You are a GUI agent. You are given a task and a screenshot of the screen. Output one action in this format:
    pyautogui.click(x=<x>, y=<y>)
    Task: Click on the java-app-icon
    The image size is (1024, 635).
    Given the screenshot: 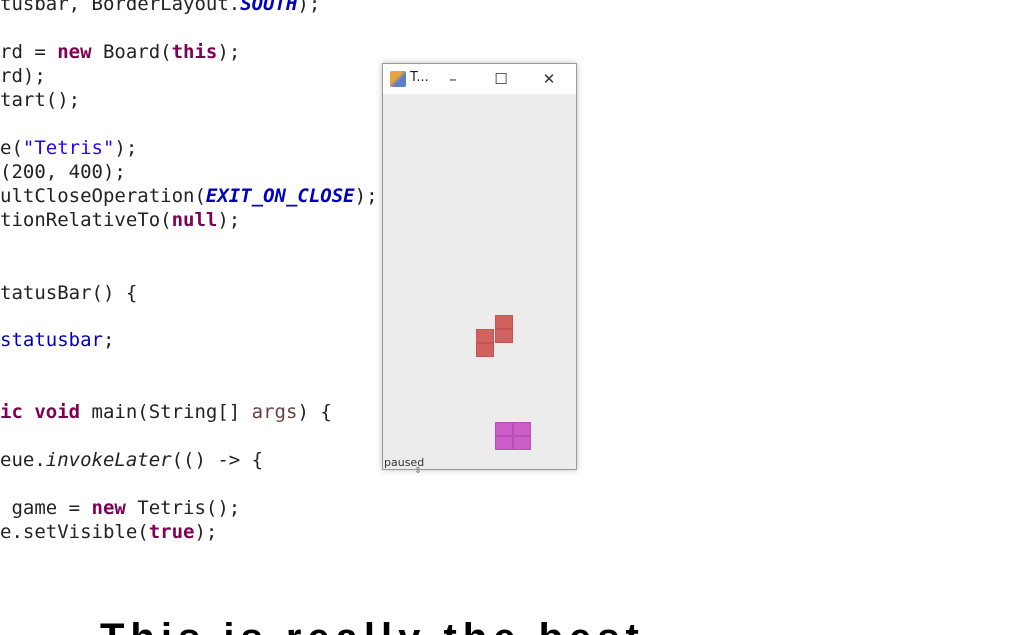 What is the action you would take?
    pyautogui.click(x=398, y=79)
    